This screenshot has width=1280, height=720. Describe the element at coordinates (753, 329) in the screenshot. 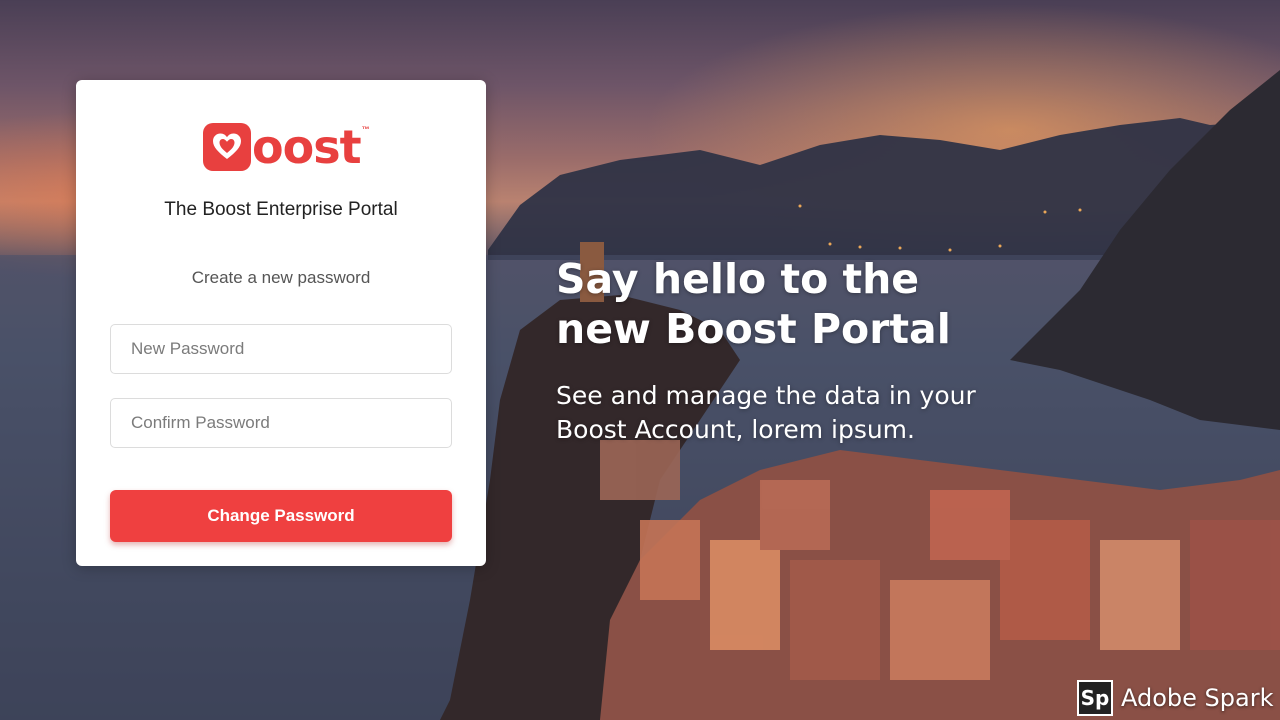

I see `hero-headline-line-2: new Boost Portal` at that location.